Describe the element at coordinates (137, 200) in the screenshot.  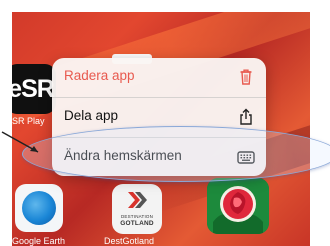
I see `chevron-logo-icon` at that location.